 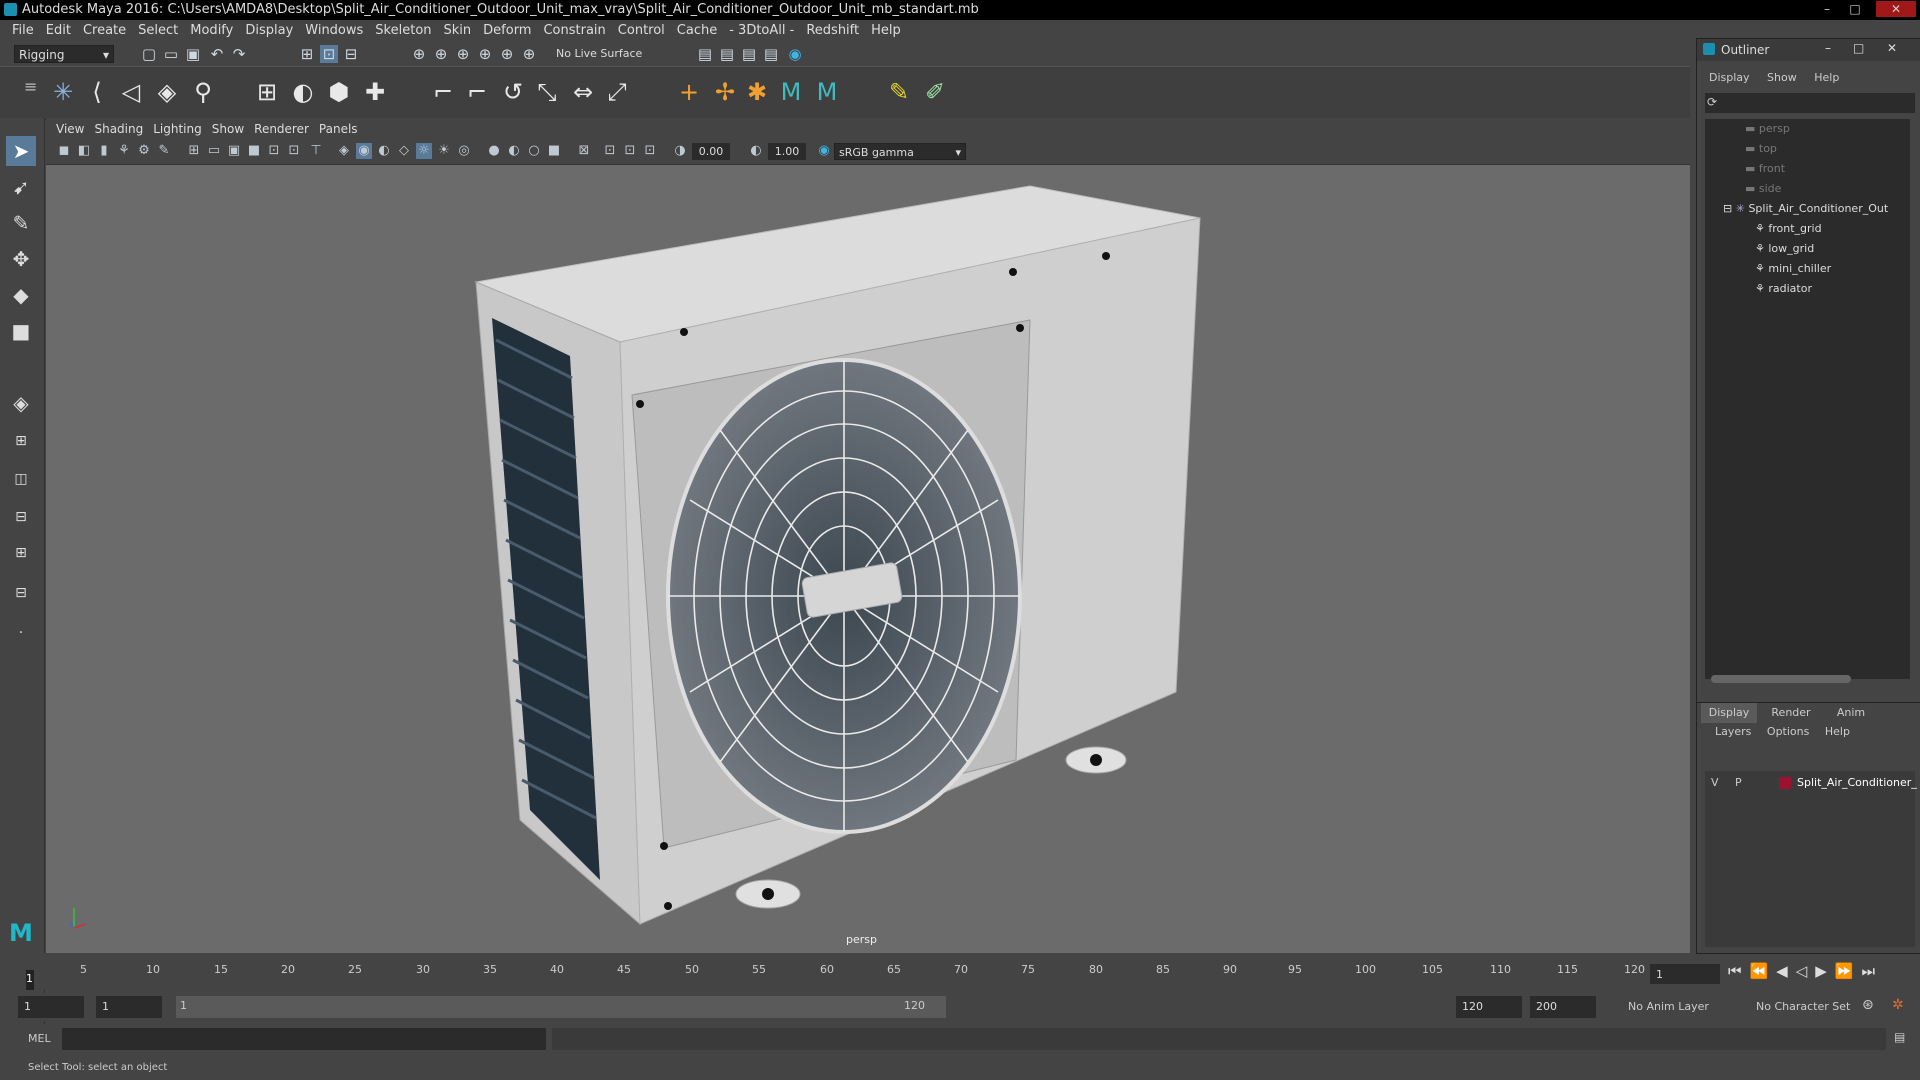 What do you see at coordinates (1855, 9) in the screenshot?
I see `maximize-button: □` at bounding box center [1855, 9].